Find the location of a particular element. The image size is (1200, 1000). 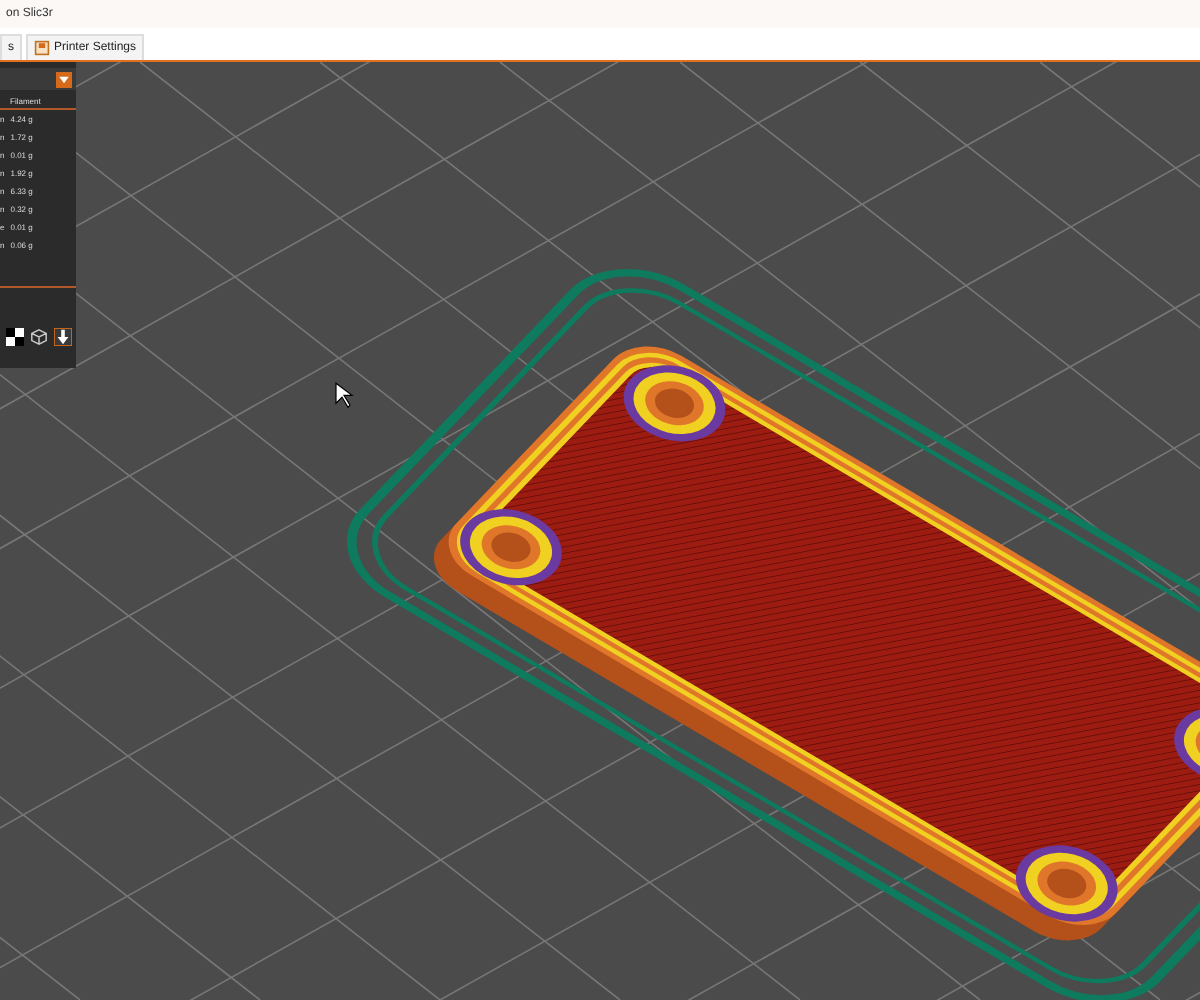

download-icon is located at coordinates (63, 337).